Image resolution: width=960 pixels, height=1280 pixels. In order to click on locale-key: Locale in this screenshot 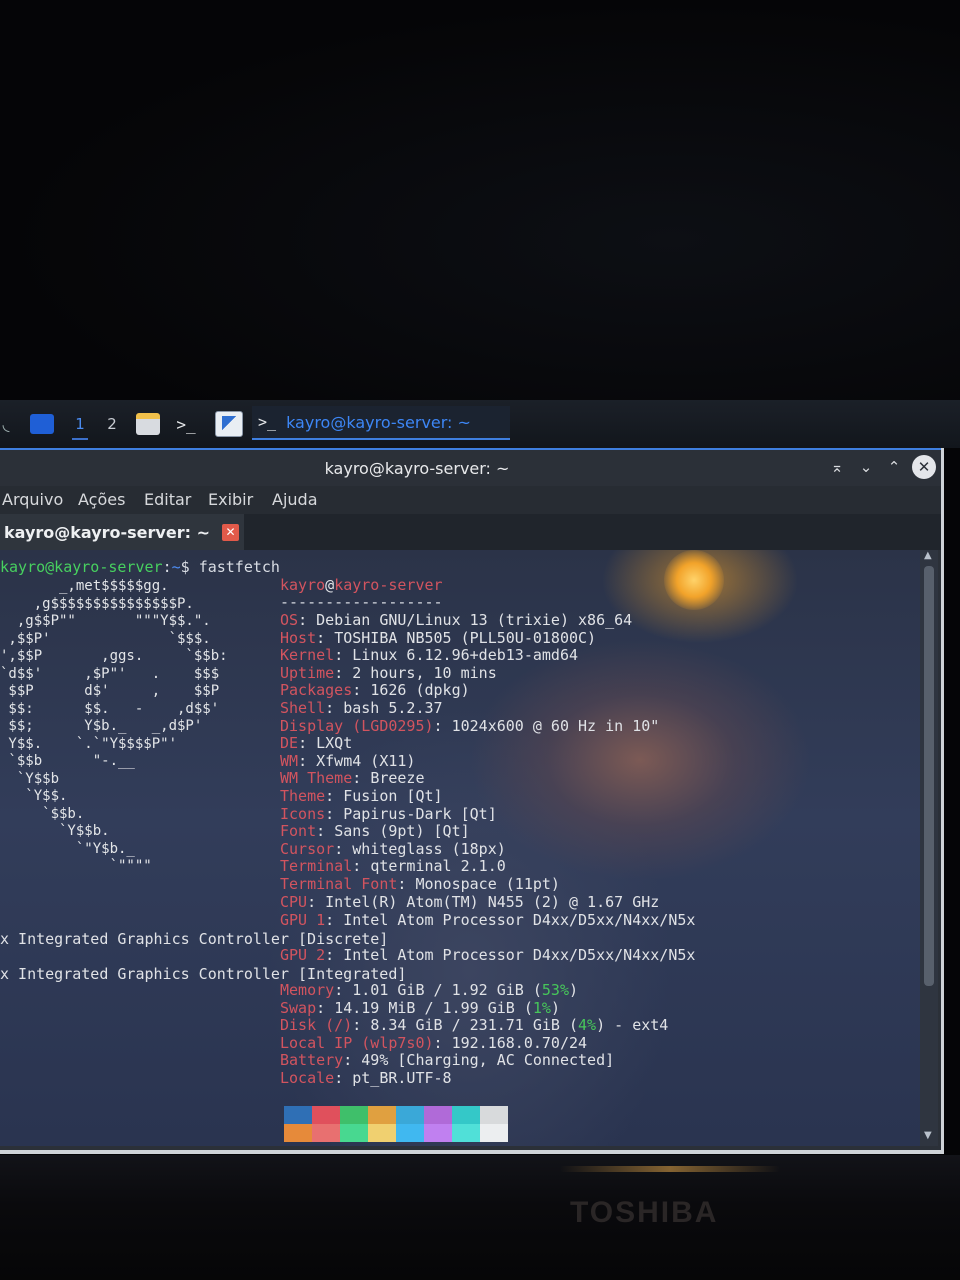, I will do `click(307, 1078)`.